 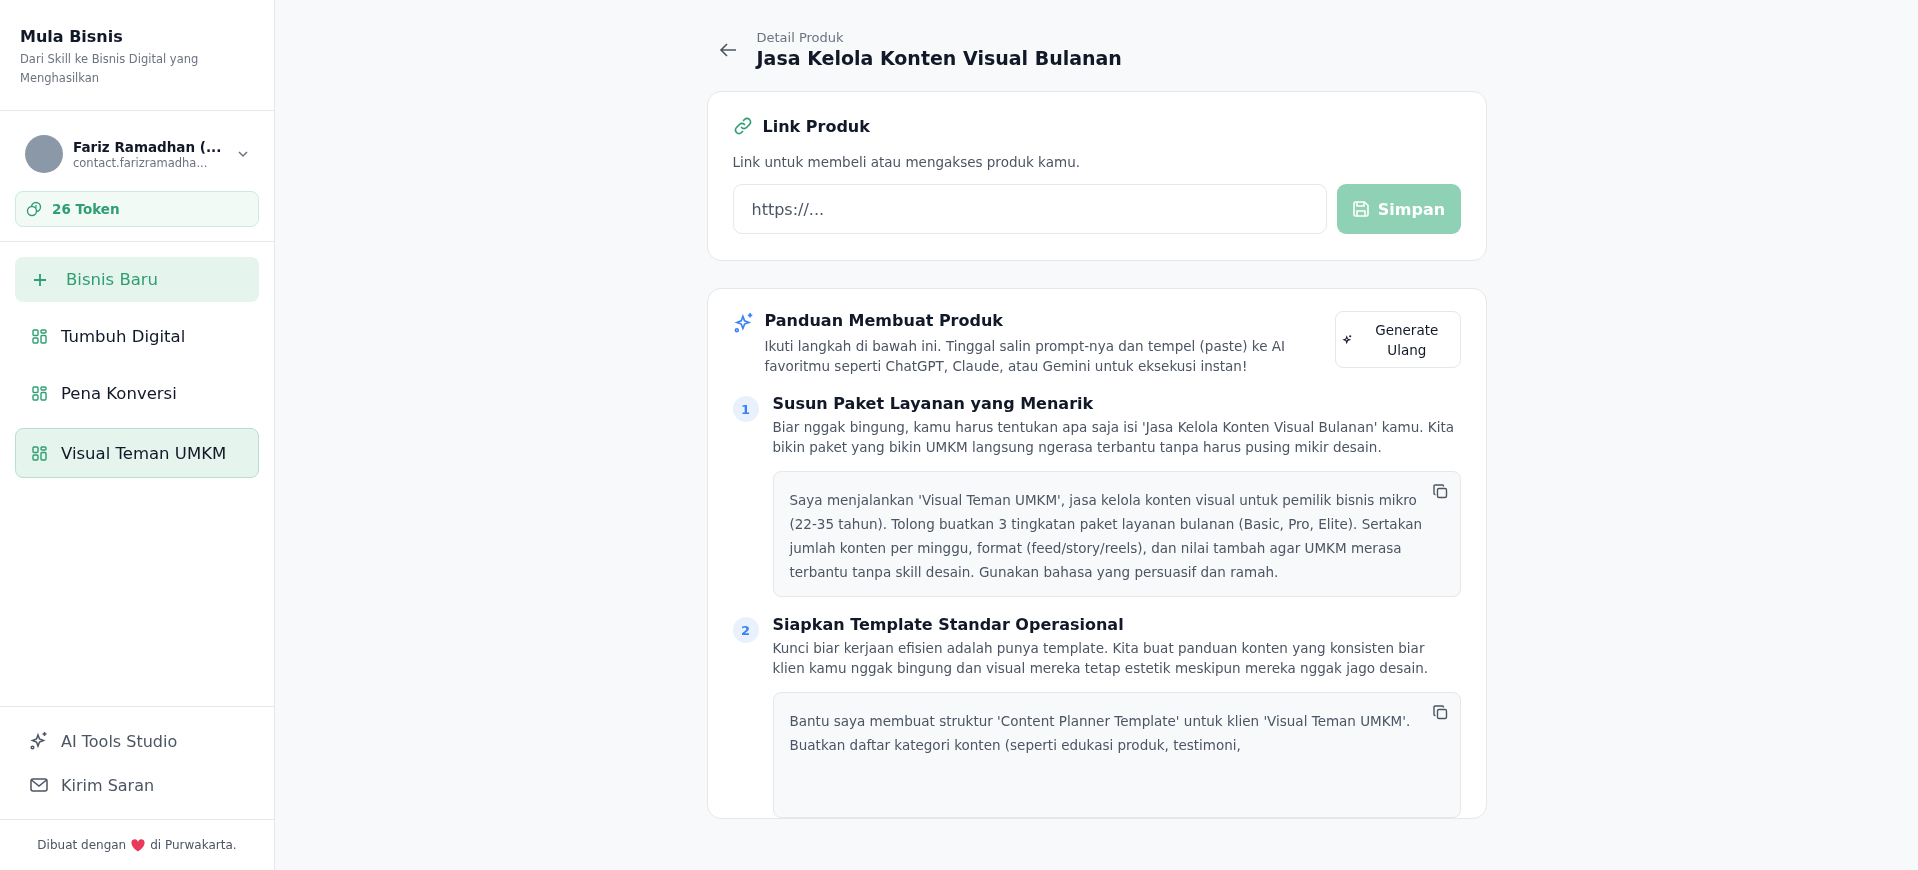 I want to click on step-description: Kunci biar kerjaan efisien adalah punya template. Kita buat panduan konten yang konsisten biar klien kamu nggak bingung dan visual mereka tetap estetik meskipun mereka nggak jago desain., so click(x=1101, y=658).